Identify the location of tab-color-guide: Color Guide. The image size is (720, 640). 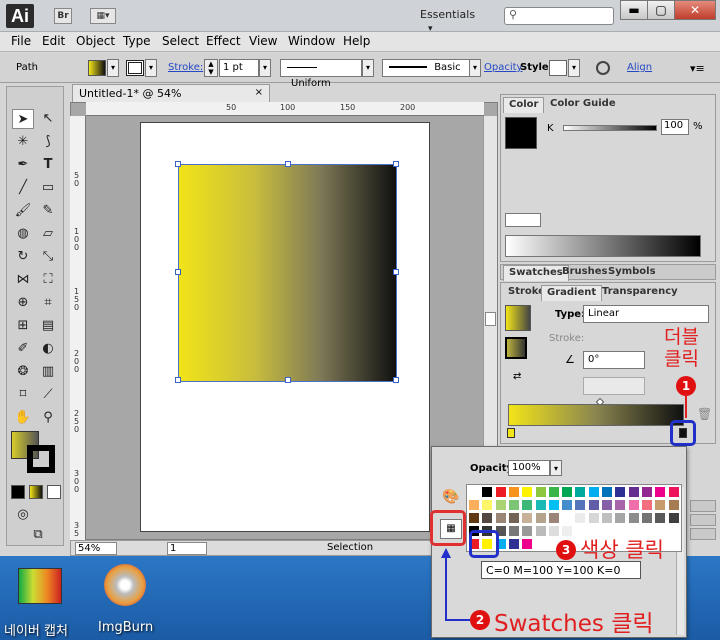
(583, 105).